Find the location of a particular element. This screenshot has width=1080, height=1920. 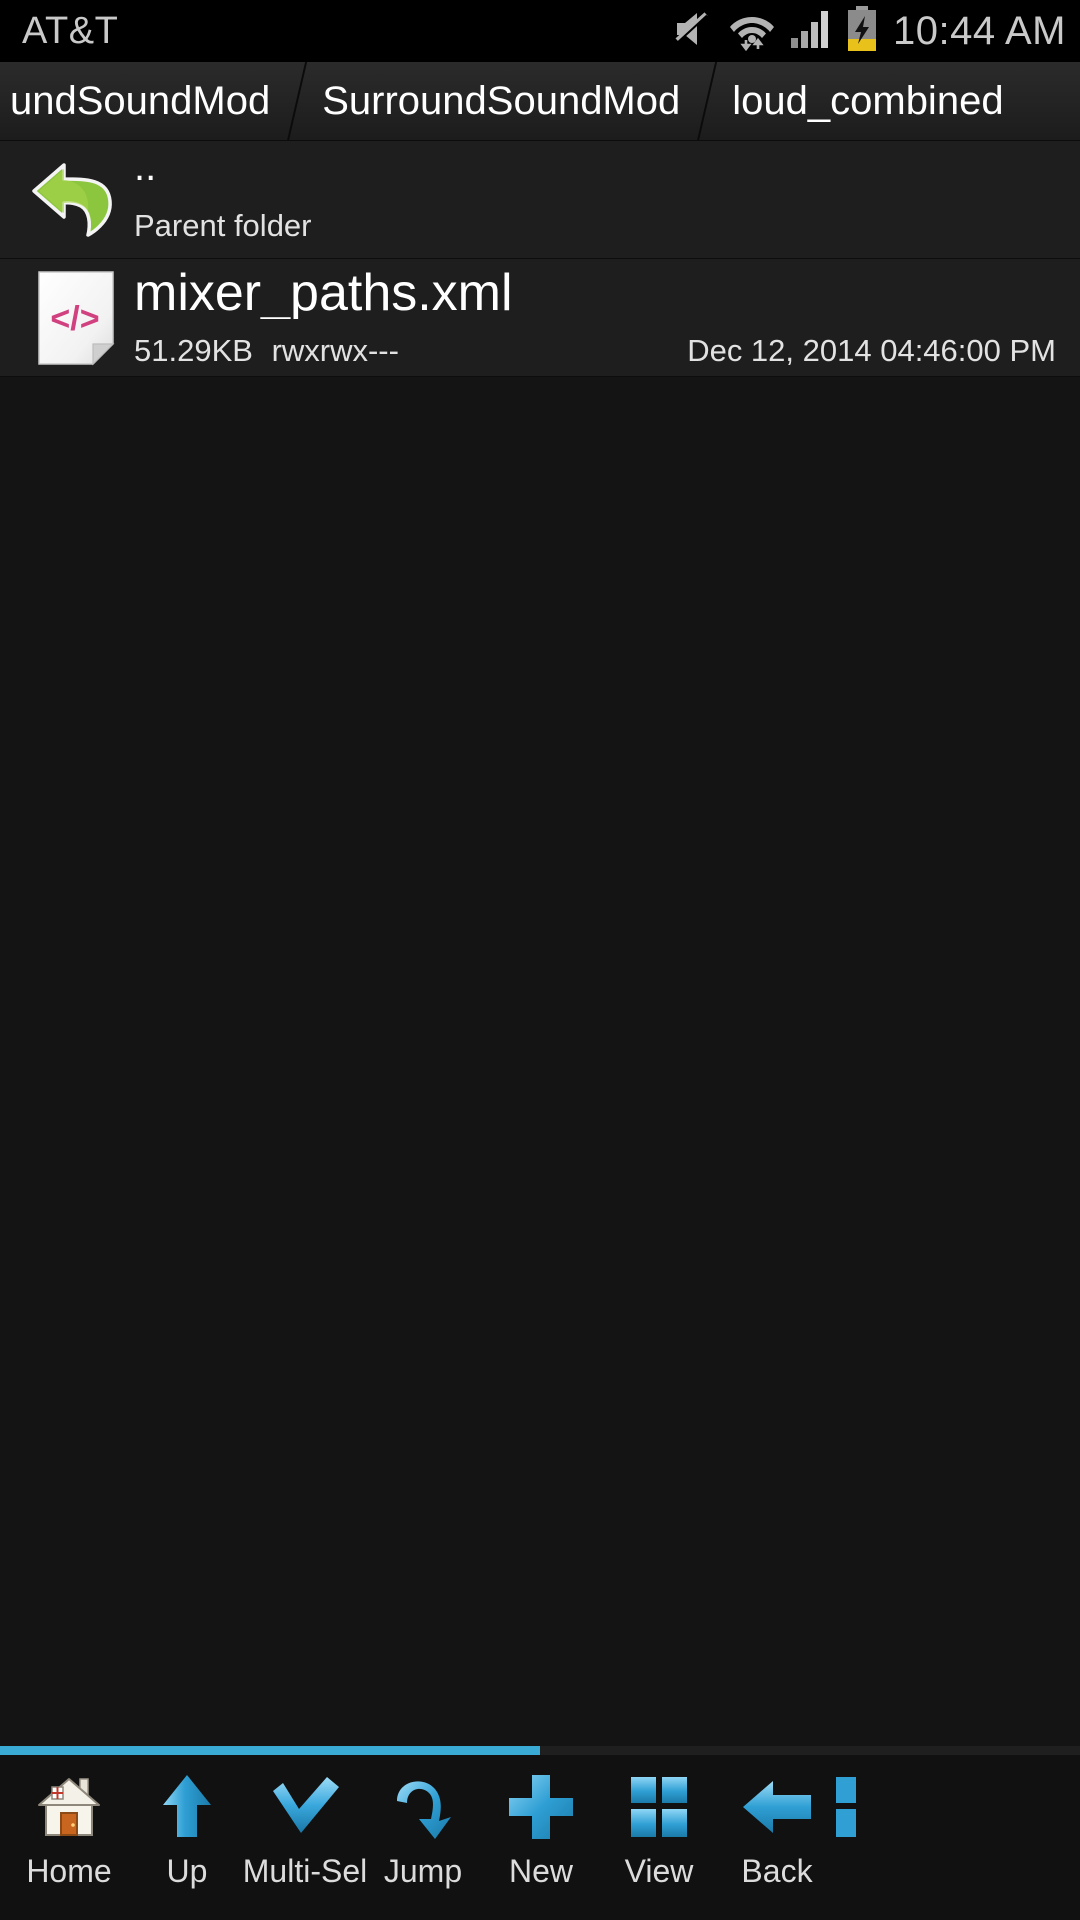

toolbar-button-view: View is located at coordinates (659, 1837).